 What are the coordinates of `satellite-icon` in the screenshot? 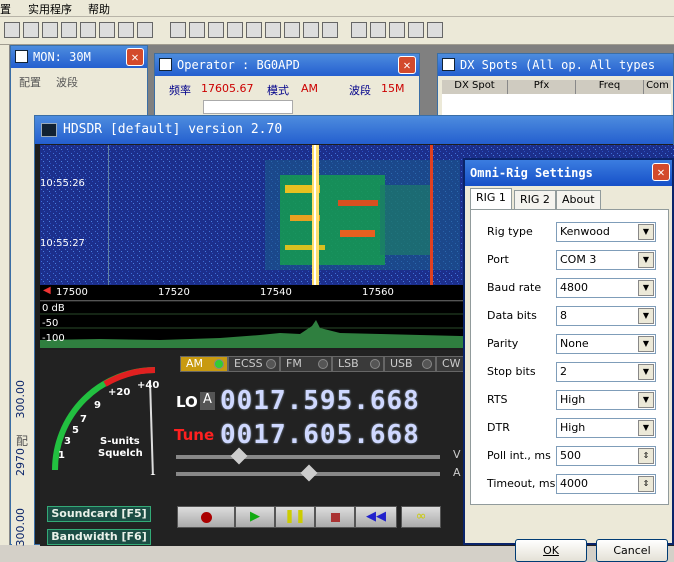 It's located at (126, 30).